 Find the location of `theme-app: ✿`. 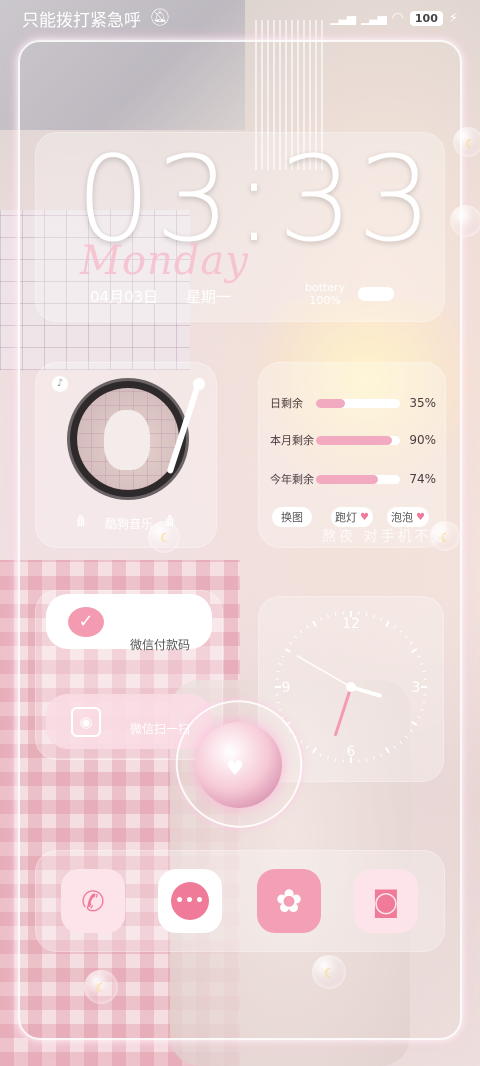

theme-app: ✿ is located at coordinates (289, 901).